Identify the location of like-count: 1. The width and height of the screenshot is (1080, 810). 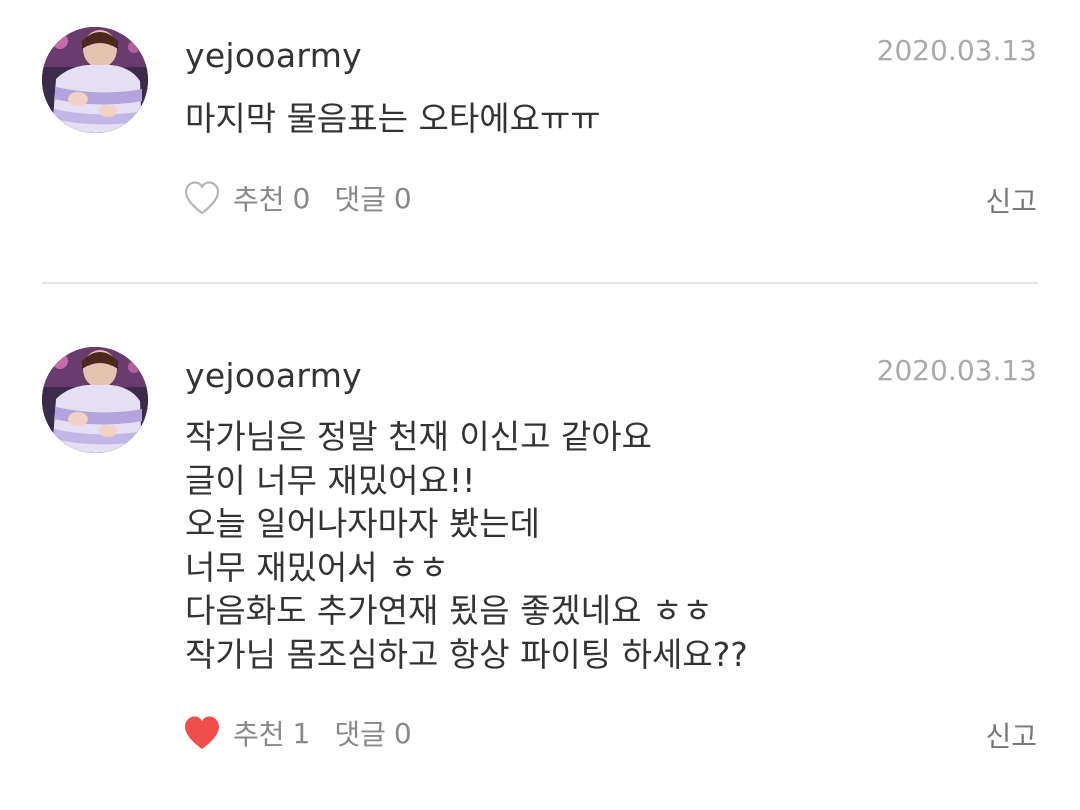
(301, 733).